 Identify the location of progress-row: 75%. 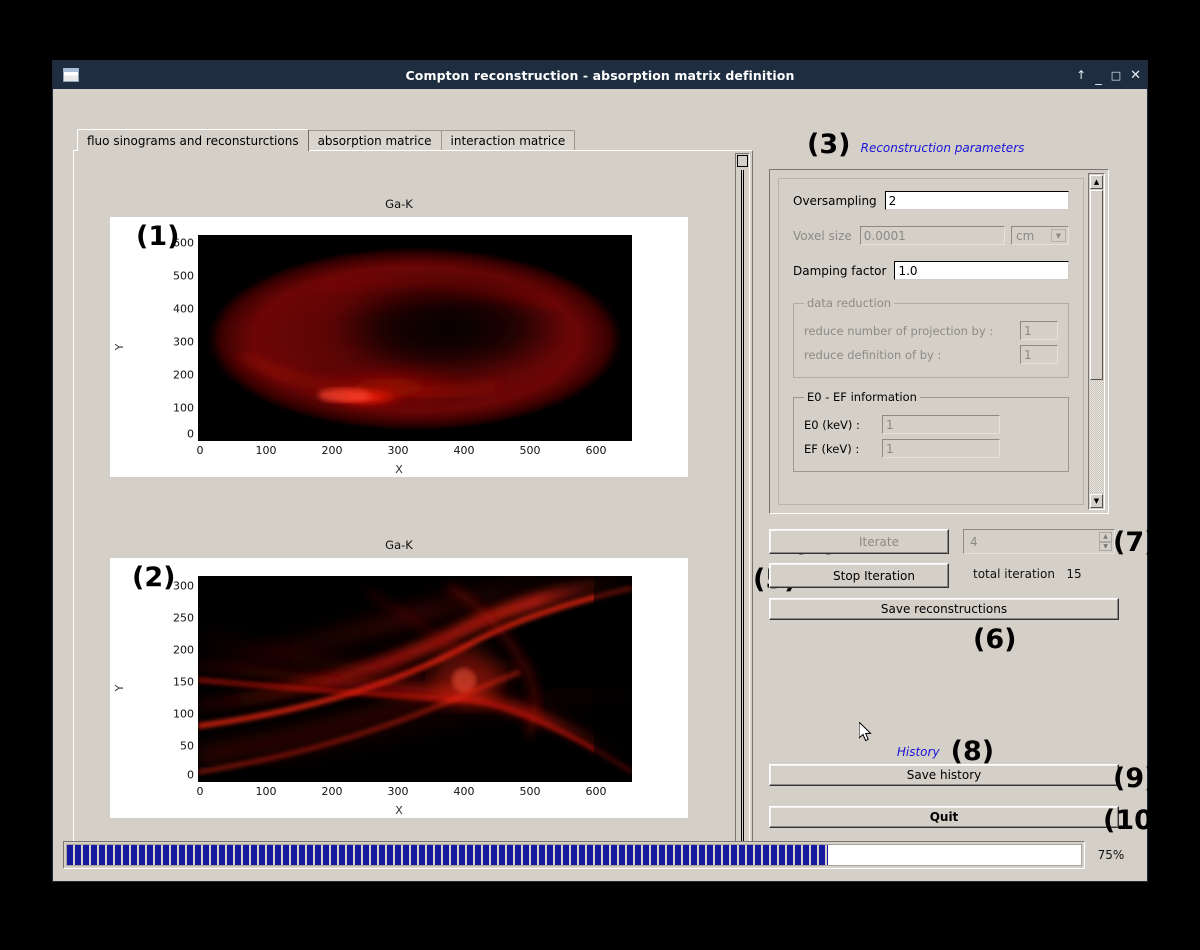
(600, 855).